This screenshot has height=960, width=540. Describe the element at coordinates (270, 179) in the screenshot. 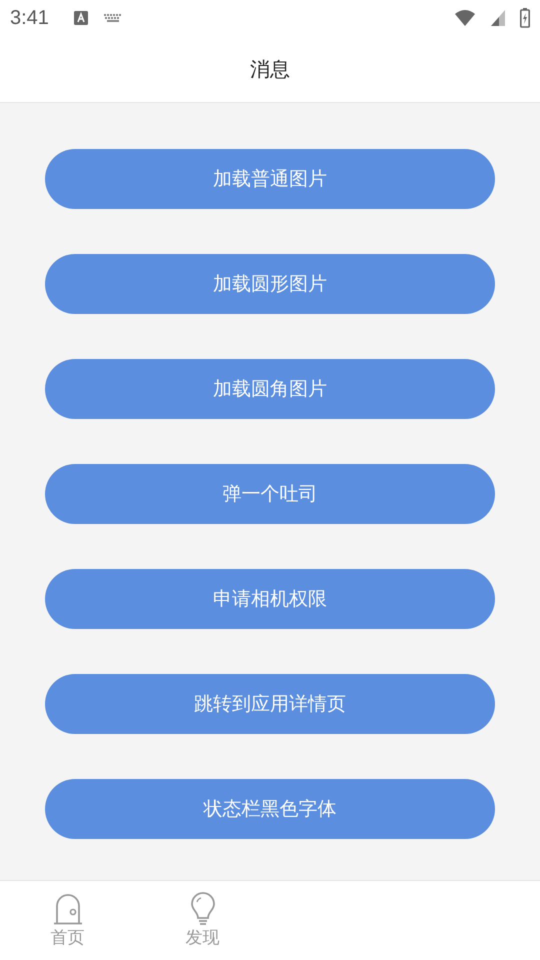

I see `action-button: 加载普通图片` at that location.